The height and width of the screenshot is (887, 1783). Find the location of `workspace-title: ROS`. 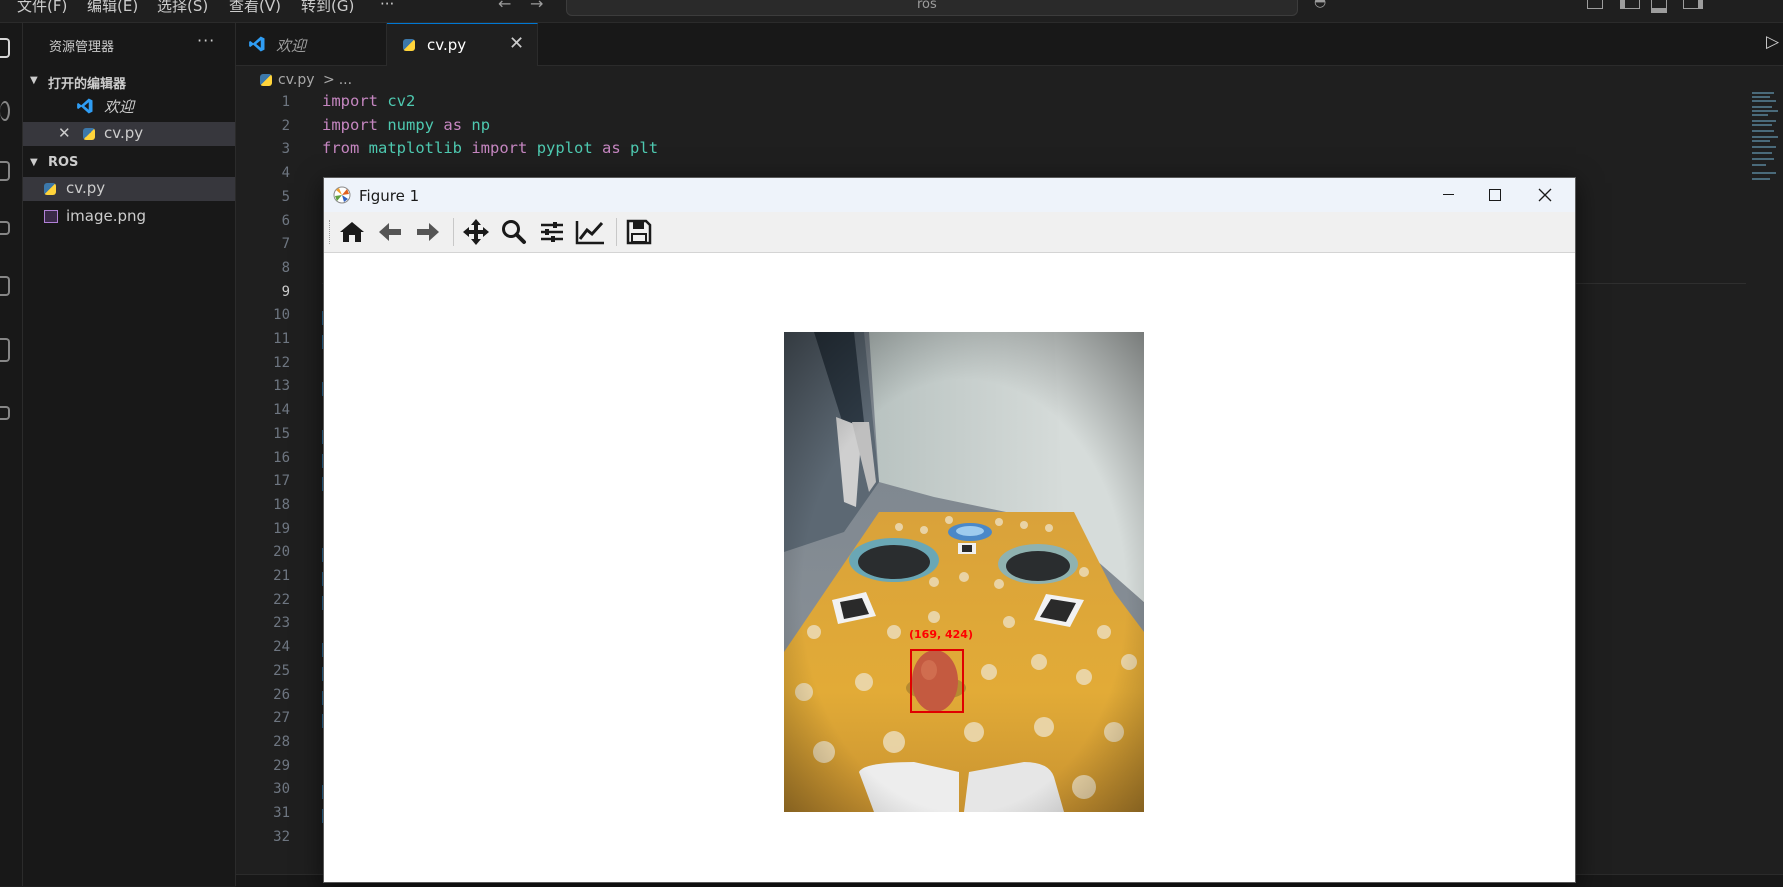

workspace-title: ROS is located at coordinates (63, 162).